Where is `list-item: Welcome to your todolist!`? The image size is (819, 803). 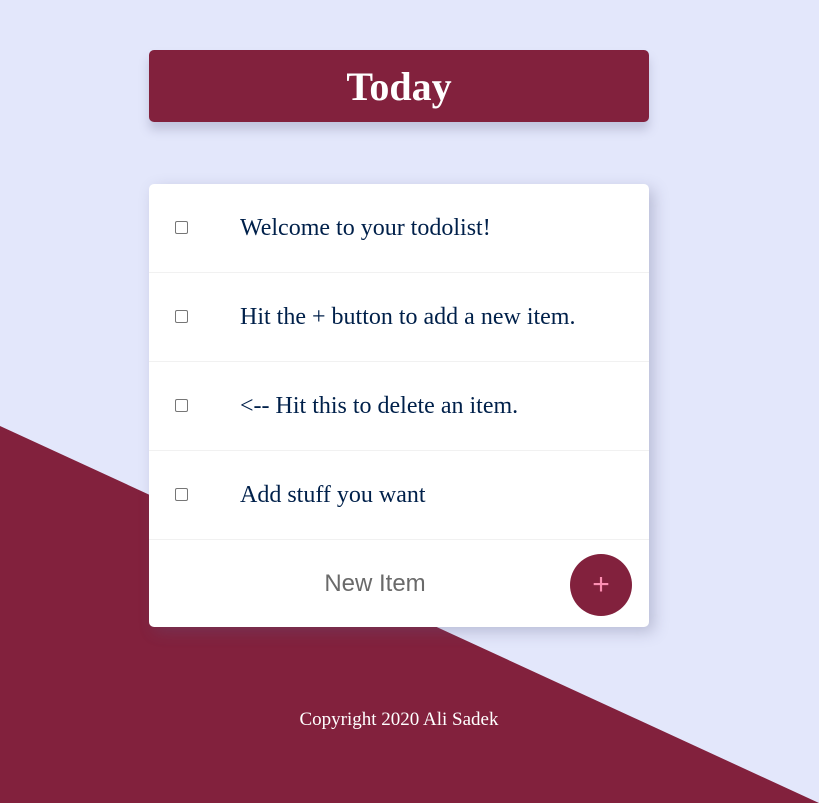 list-item: Welcome to your todolist! is located at coordinates (399, 228).